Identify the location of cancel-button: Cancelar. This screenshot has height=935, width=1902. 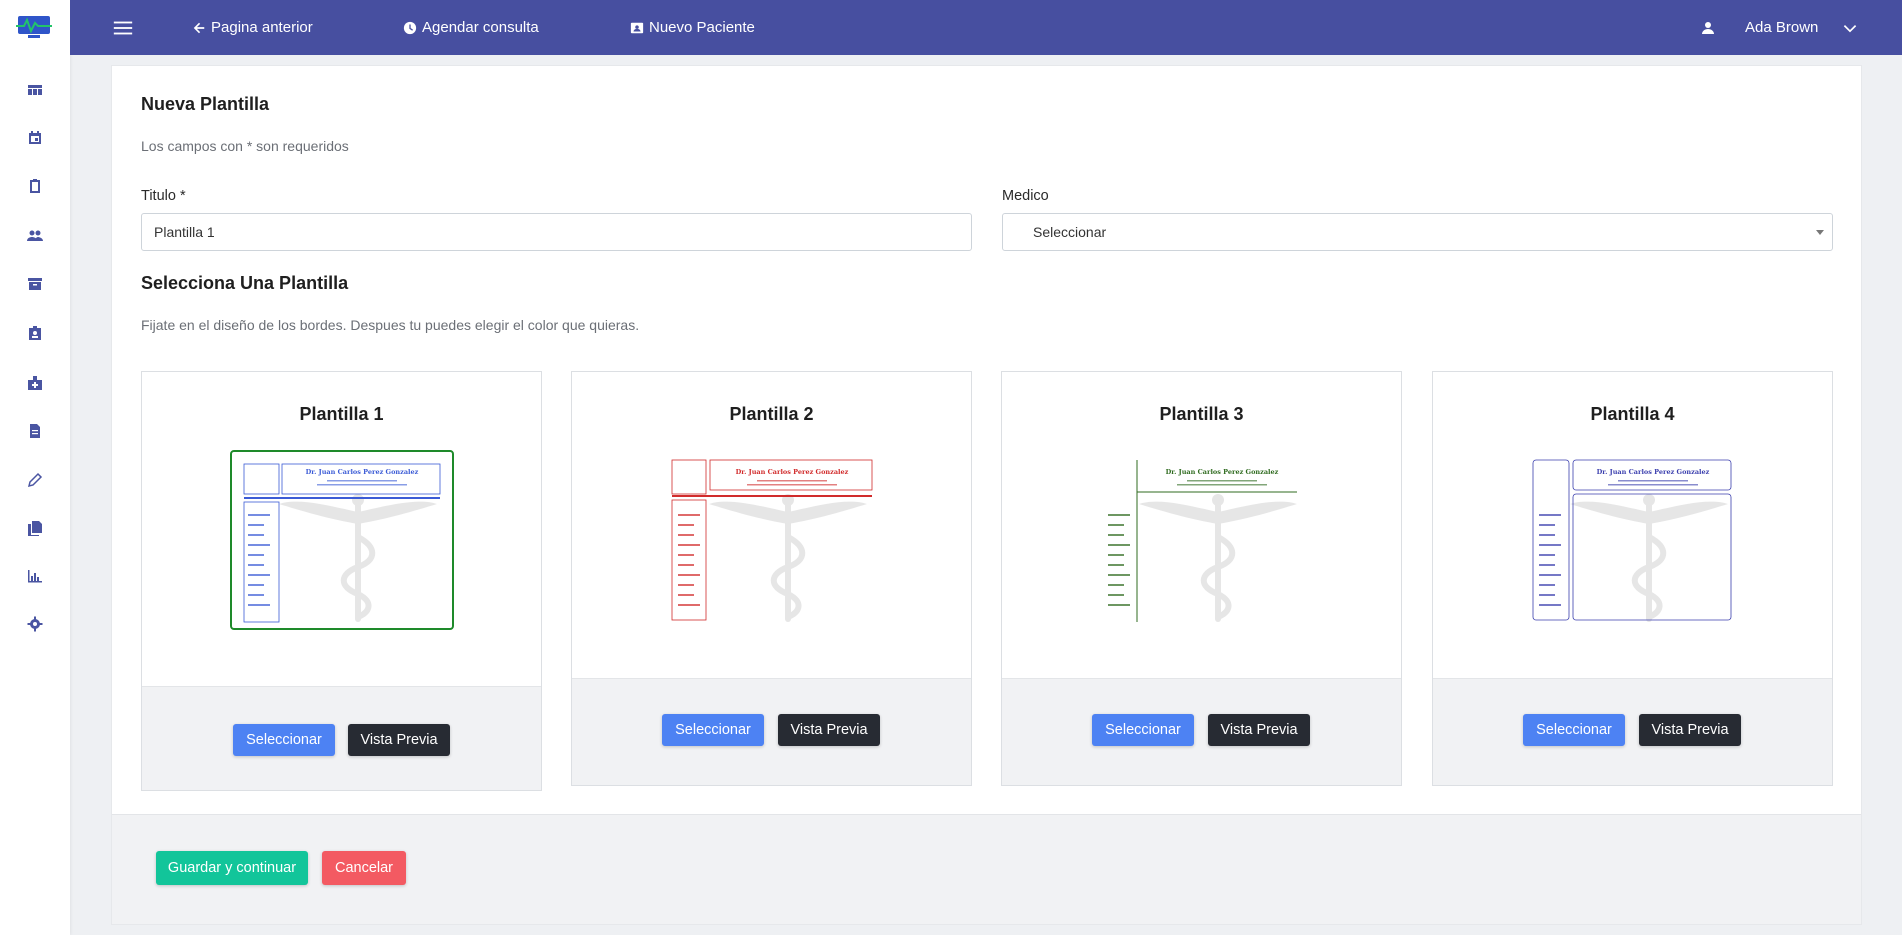
(364, 868).